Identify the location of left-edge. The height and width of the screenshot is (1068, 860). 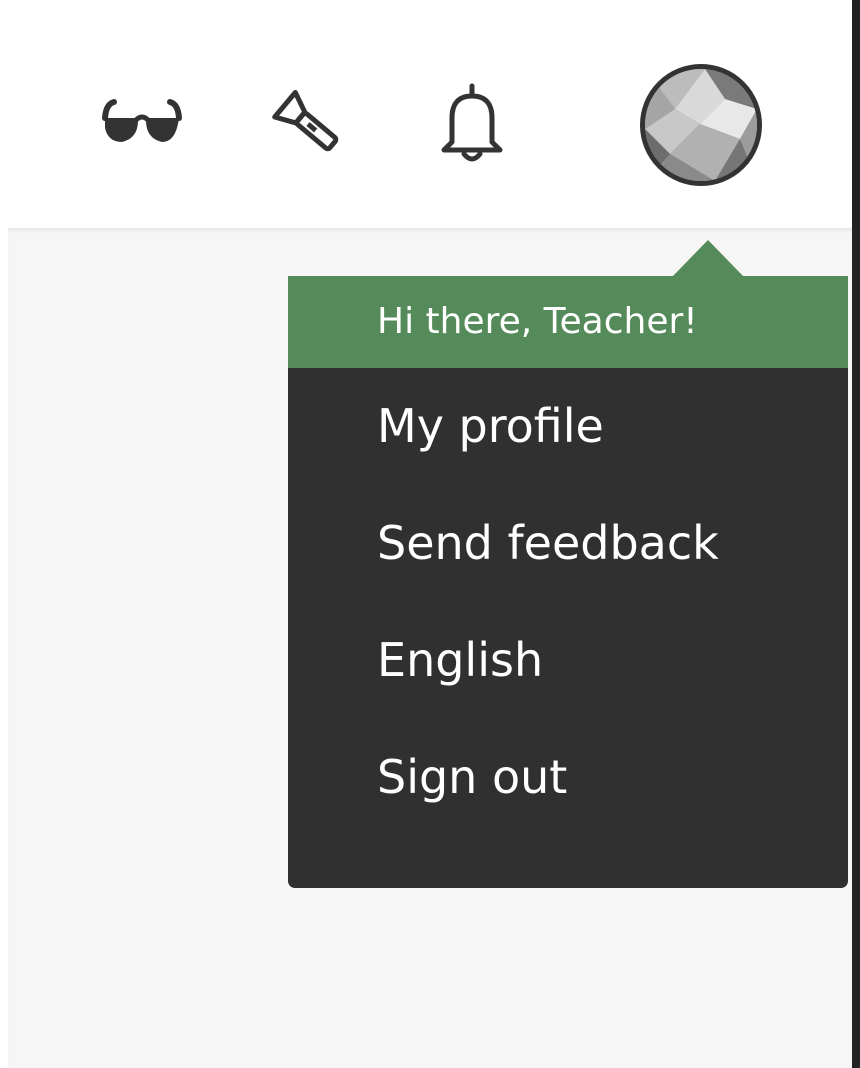
(4, 534).